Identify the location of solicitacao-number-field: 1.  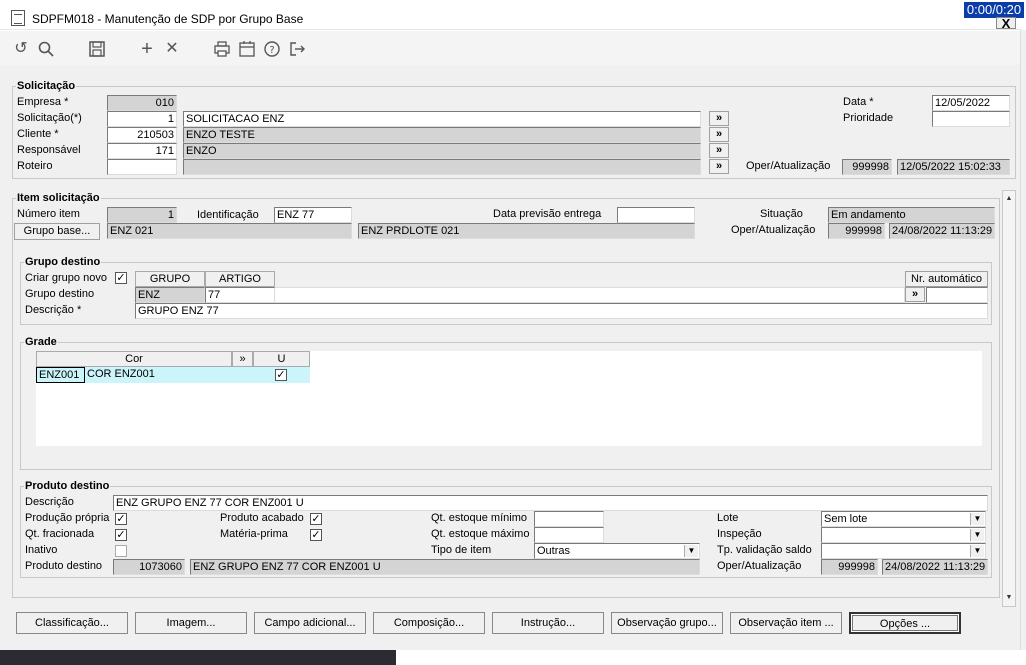
(142, 119).